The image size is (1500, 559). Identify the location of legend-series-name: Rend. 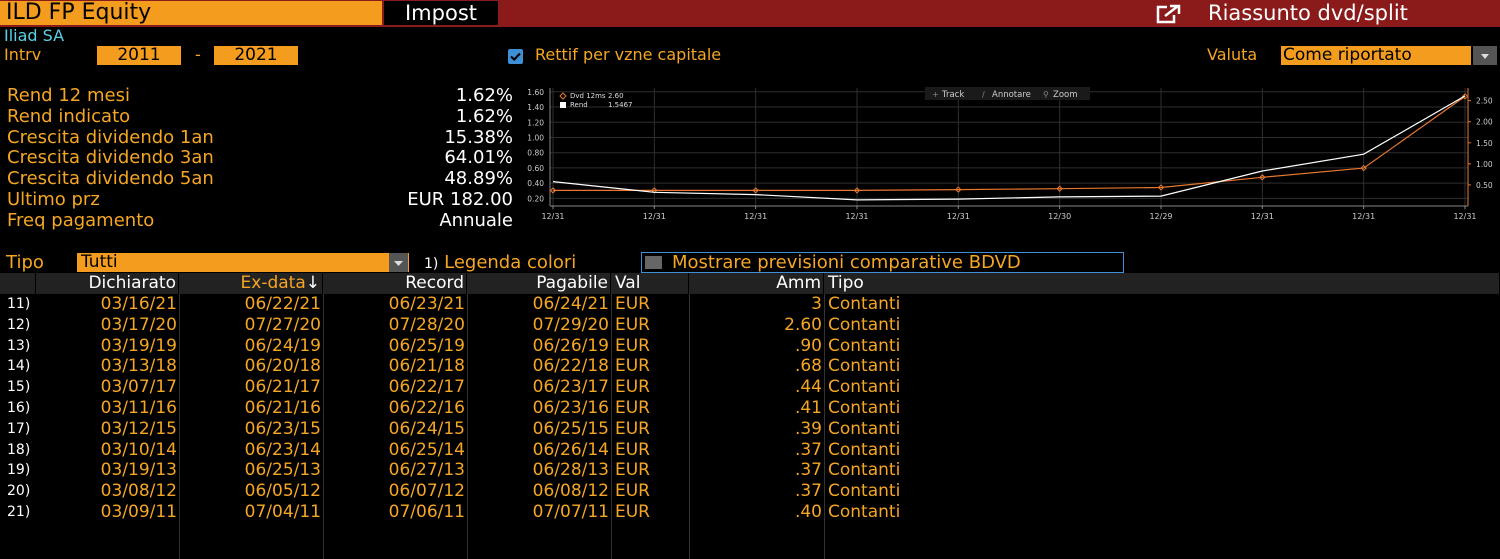
(579, 105).